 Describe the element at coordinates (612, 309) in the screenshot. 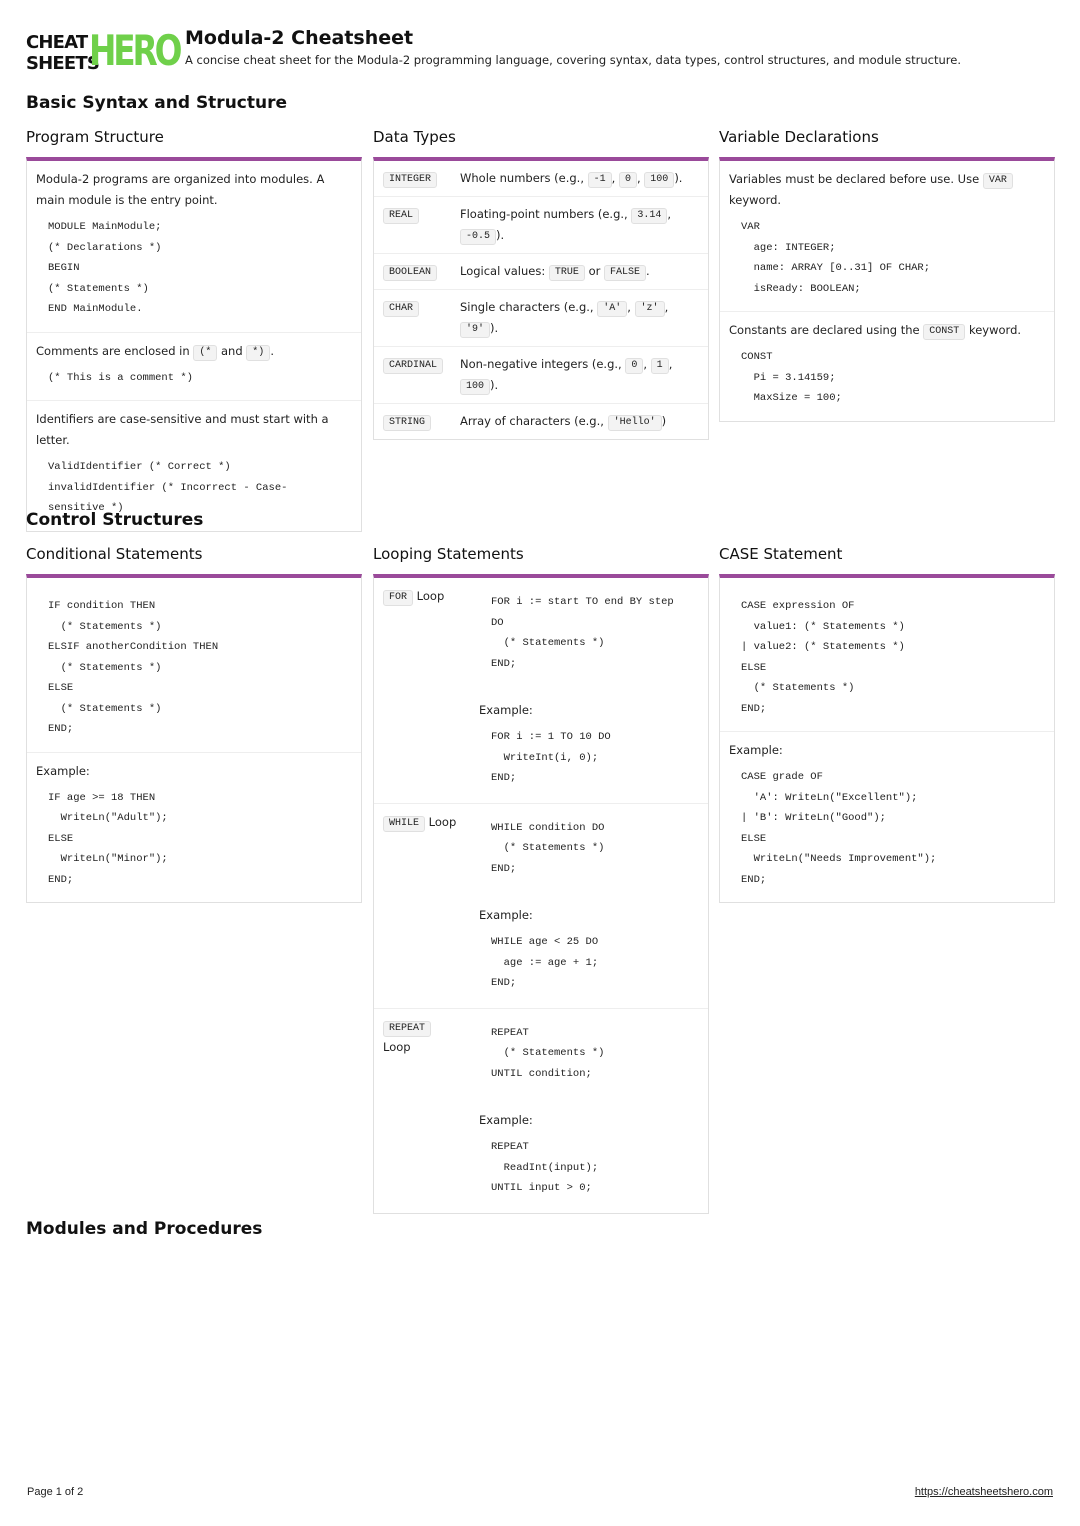

I see `inline-code: 'A'` at that location.